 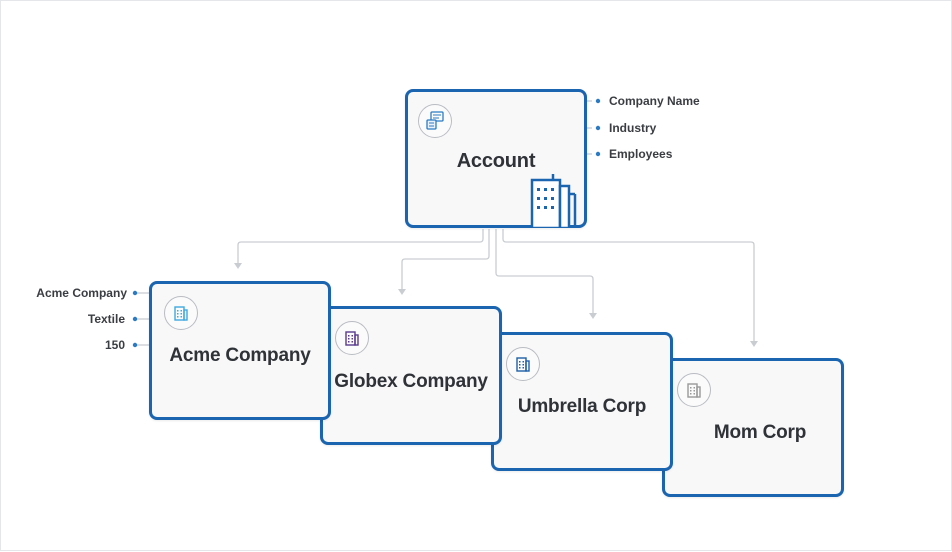 I want to click on record-card-umbrella-corp: Umbrella Corp, so click(x=582, y=401).